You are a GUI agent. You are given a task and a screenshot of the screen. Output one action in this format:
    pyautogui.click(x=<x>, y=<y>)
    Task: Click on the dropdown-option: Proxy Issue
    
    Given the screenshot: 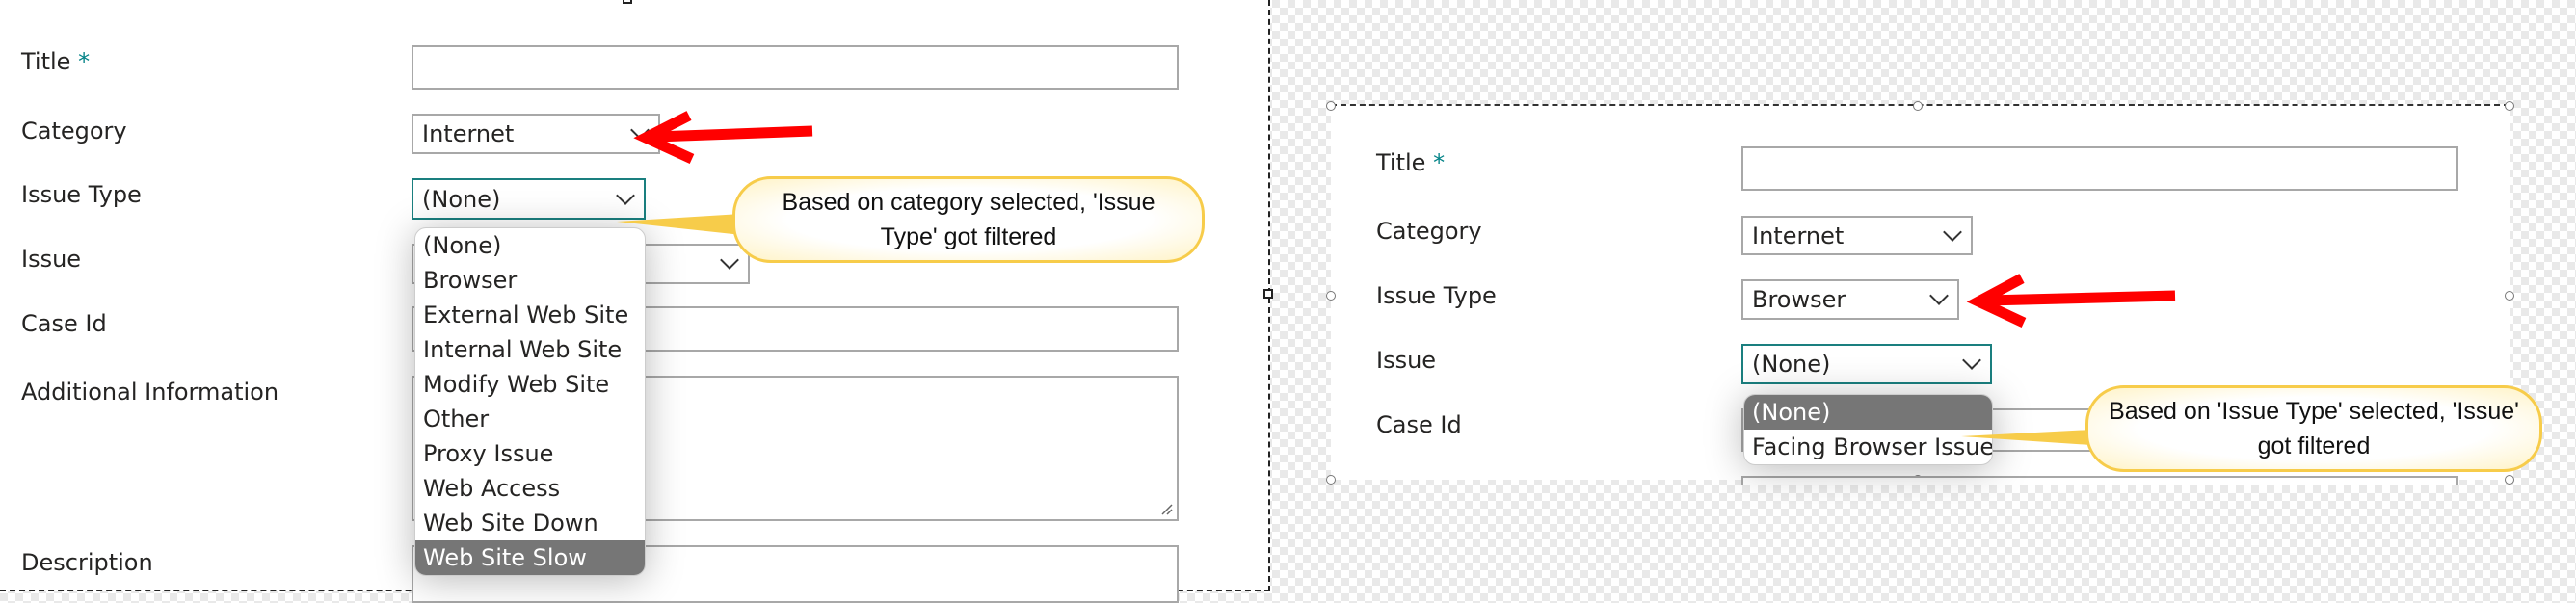 What is the action you would take?
    pyautogui.click(x=530, y=453)
    